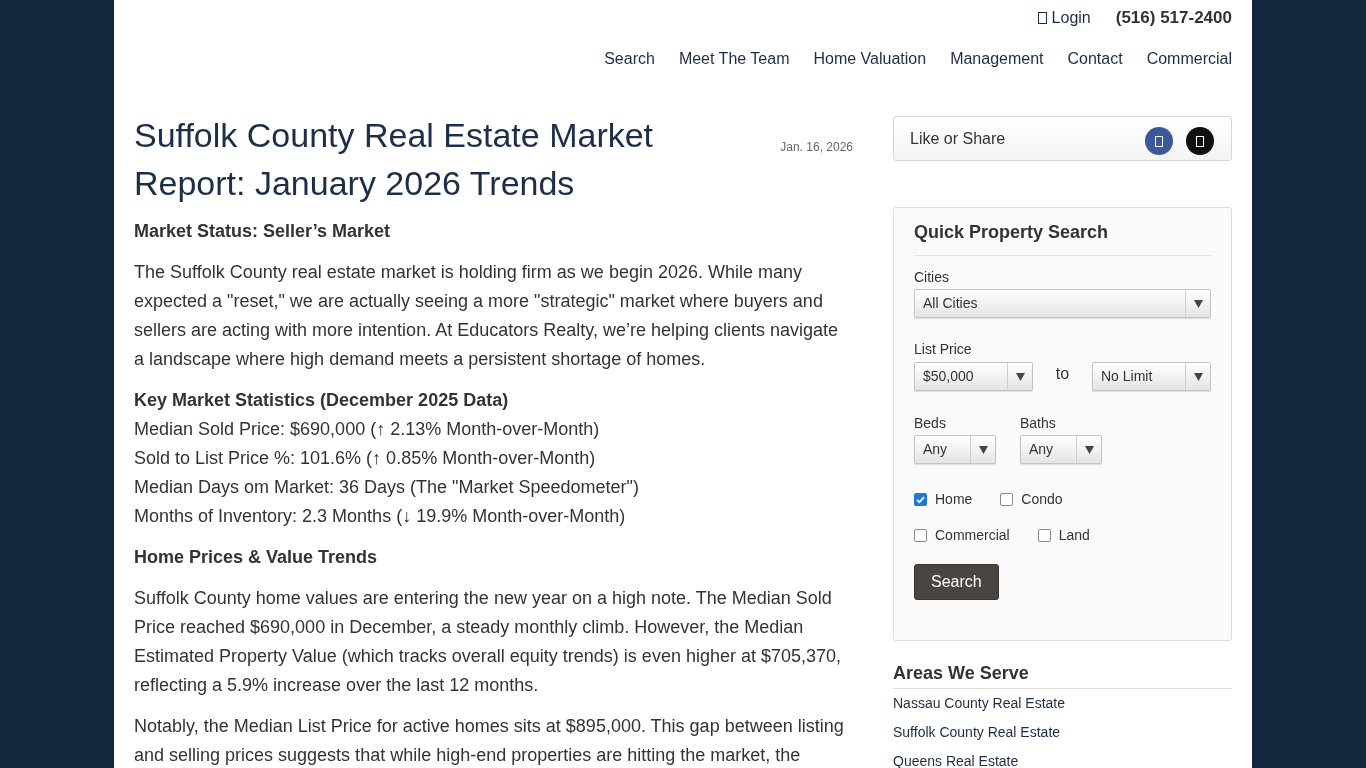  I want to click on login-link: Login, so click(1064, 18).